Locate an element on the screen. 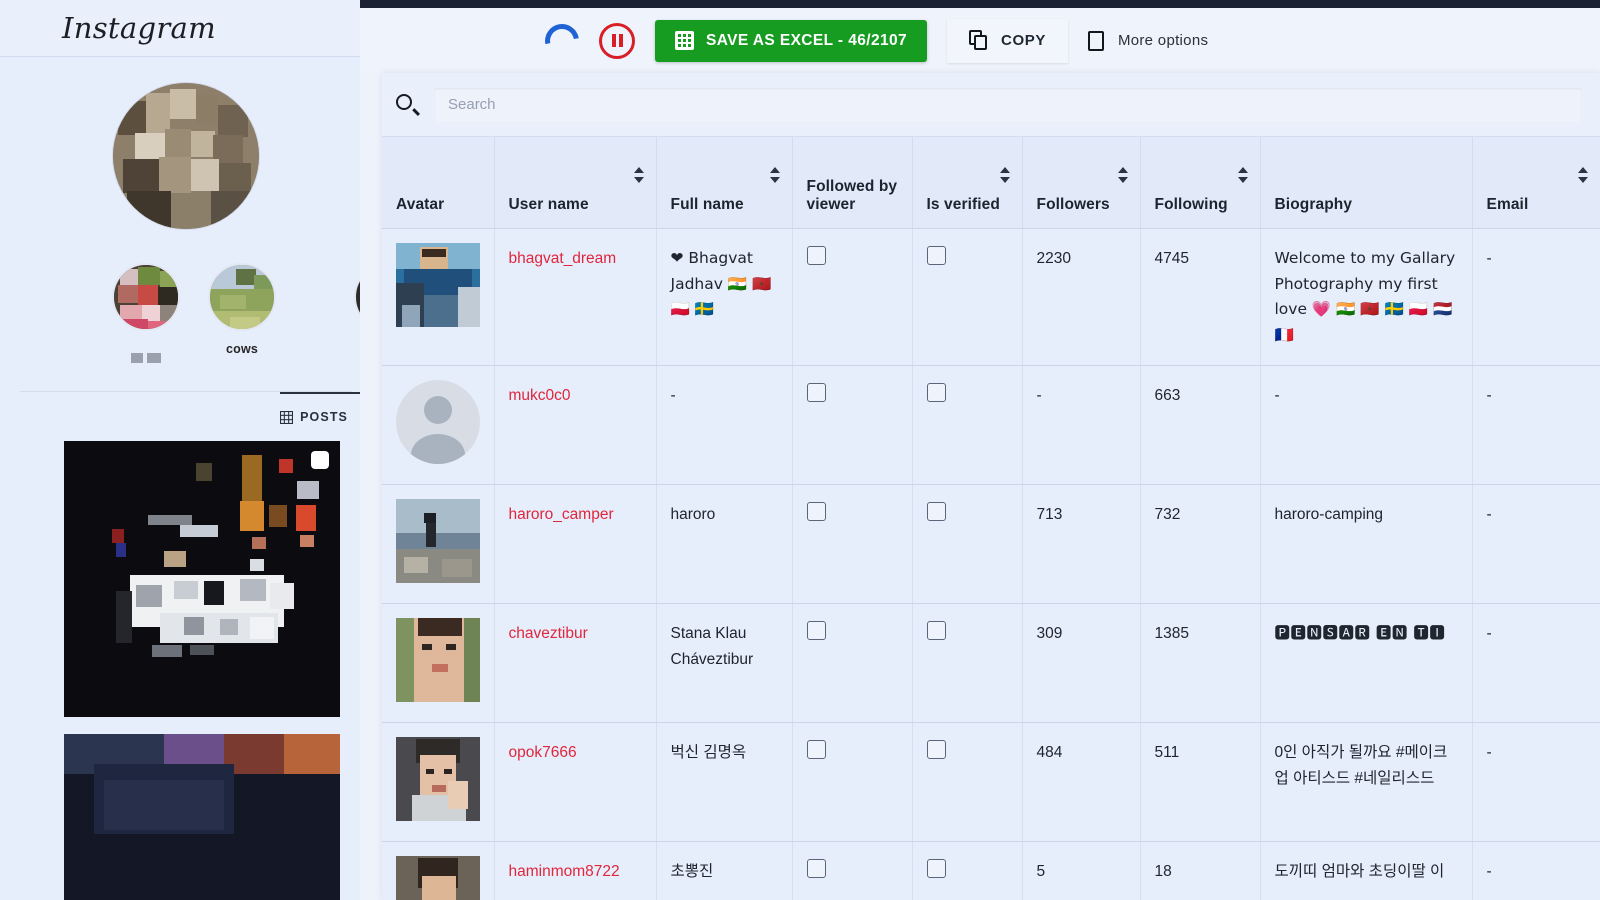 Image resolution: width=1600 pixels, height=900 pixels. instagram-logo: Instagram is located at coordinates (139, 28).